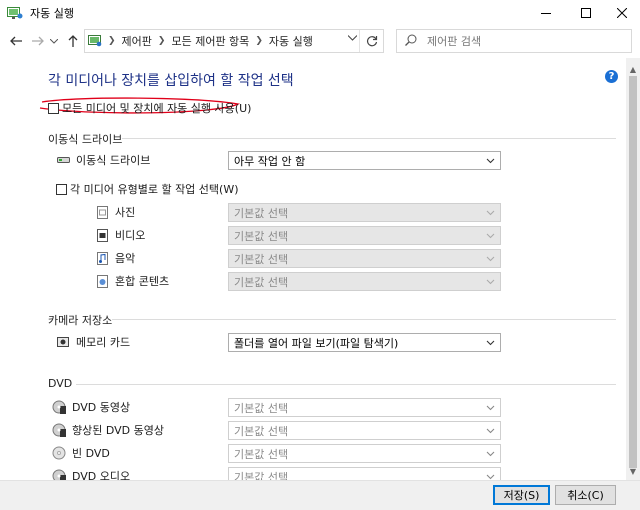  What do you see at coordinates (142, 281) in the screenshot?
I see `media-label: 혼합 콘텐츠` at bounding box center [142, 281].